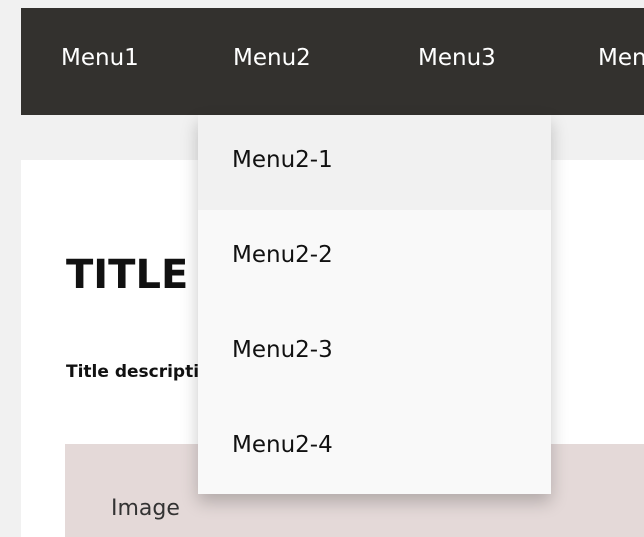  What do you see at coordinates (127, 275) in the screenshot?
I see `page-title: TITLE` at bounding box center [127, 275].